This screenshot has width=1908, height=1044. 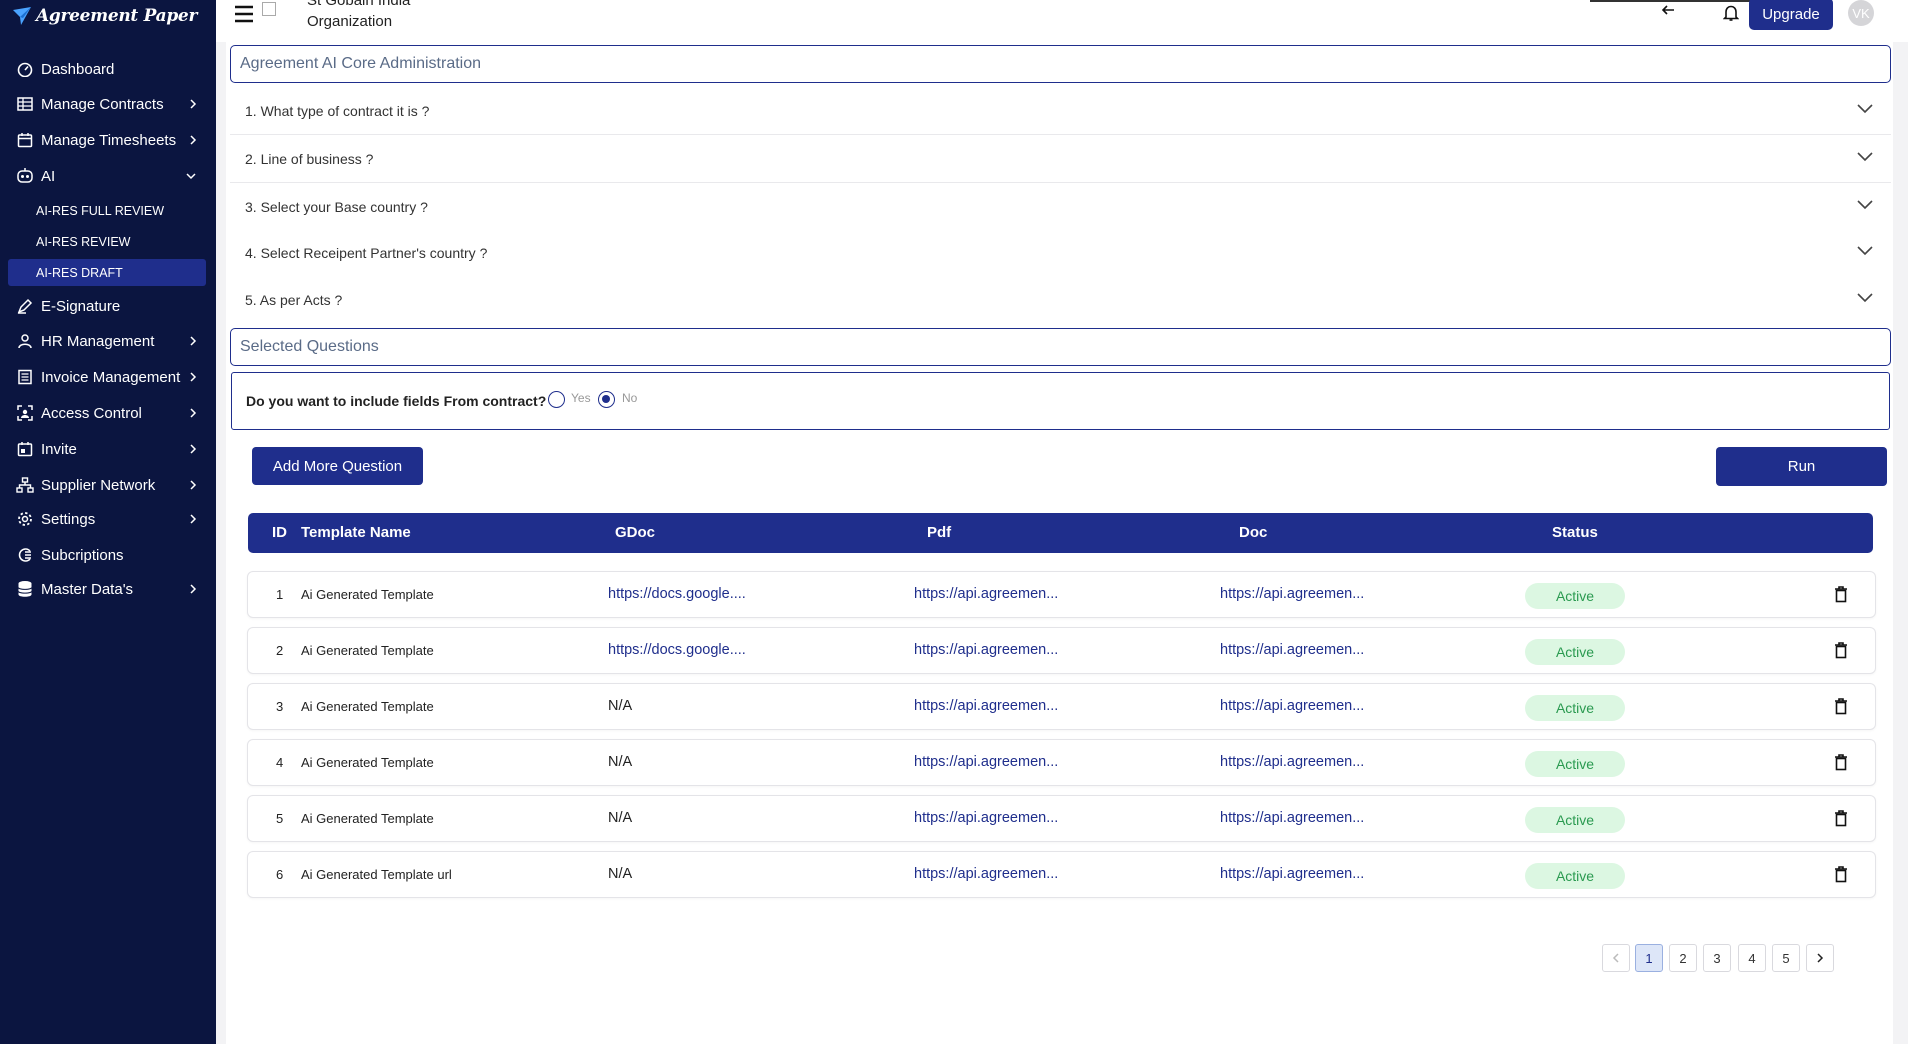 I want to click on pagination-page-5: 5, so click(x=1786, y=958).